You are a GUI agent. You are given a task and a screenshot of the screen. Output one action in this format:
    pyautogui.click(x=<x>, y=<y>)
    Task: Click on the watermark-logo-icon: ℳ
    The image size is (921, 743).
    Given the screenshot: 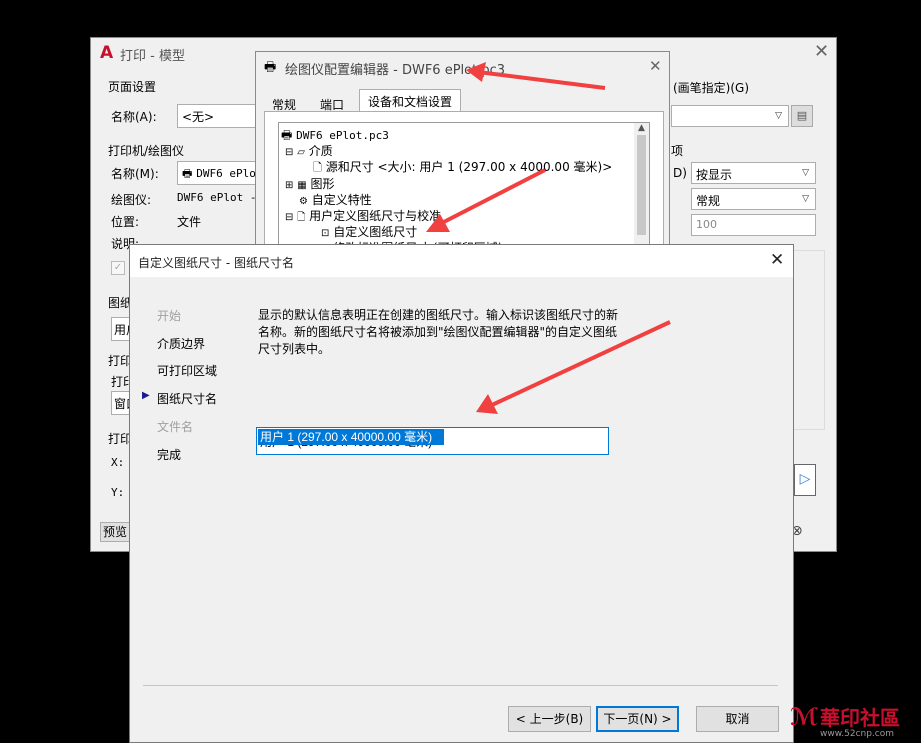 What is the action you would take?
    pyautogui.click(x=804, y=717)
    